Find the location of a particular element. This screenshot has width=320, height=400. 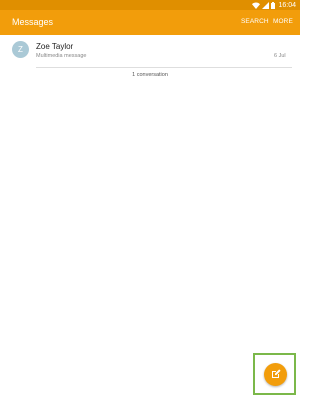

compose-button is located at coordinates (275, 374).